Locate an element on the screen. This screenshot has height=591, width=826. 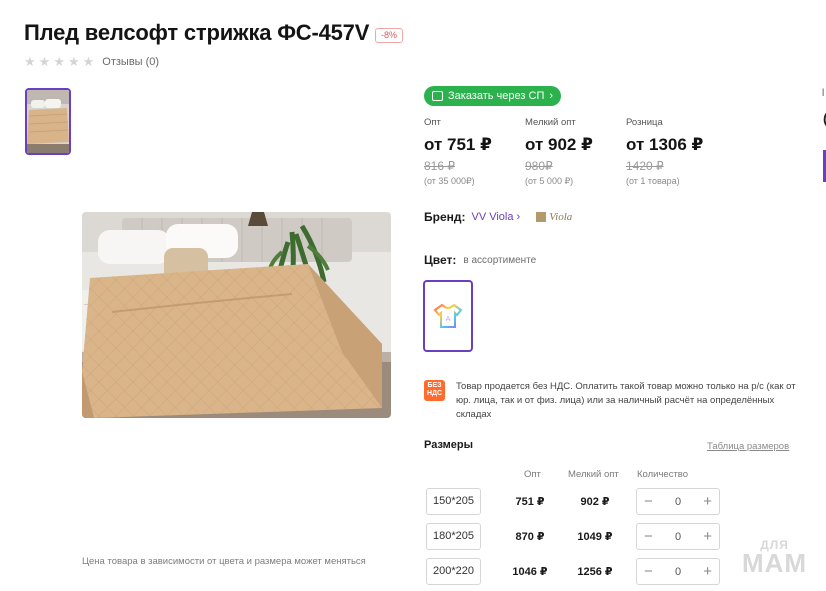
size-label: 150*205 is located at coordinates (453, 501).